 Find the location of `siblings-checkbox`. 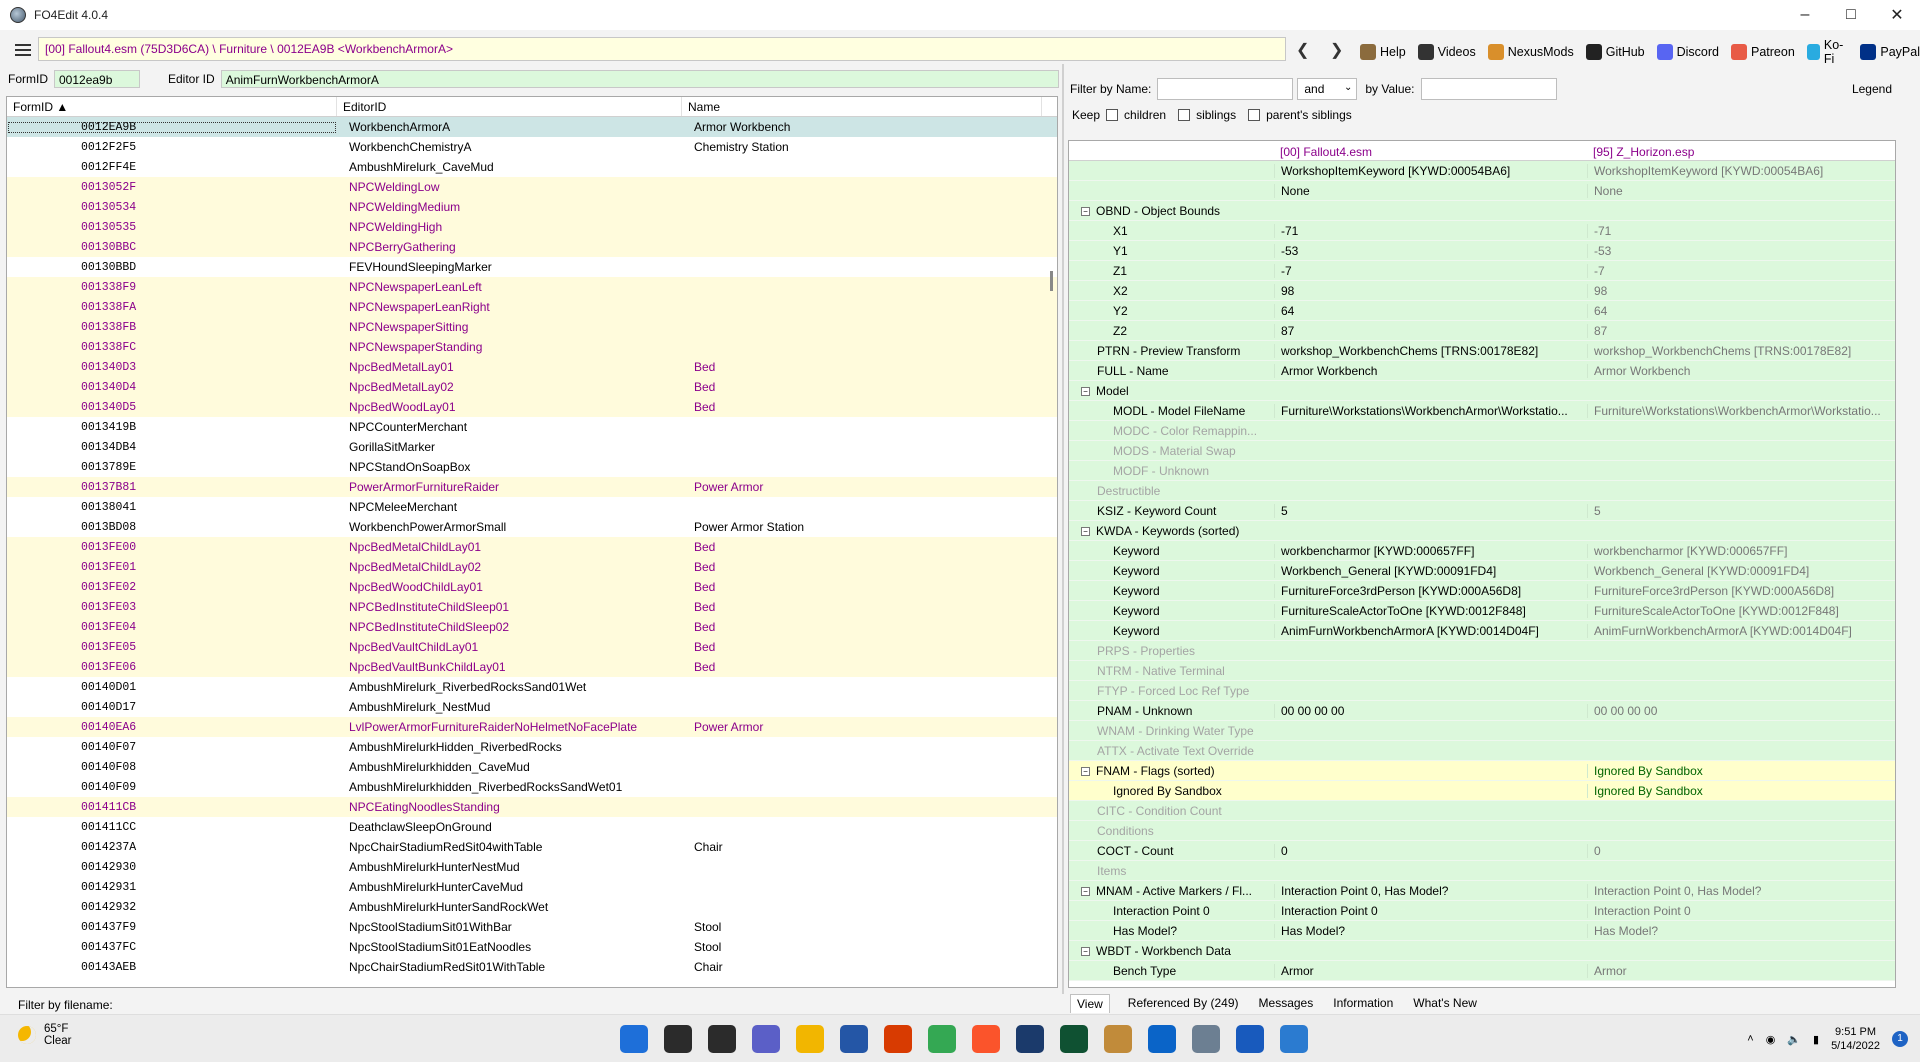

siblings-checkbox is located at coordinates (1184, 115).